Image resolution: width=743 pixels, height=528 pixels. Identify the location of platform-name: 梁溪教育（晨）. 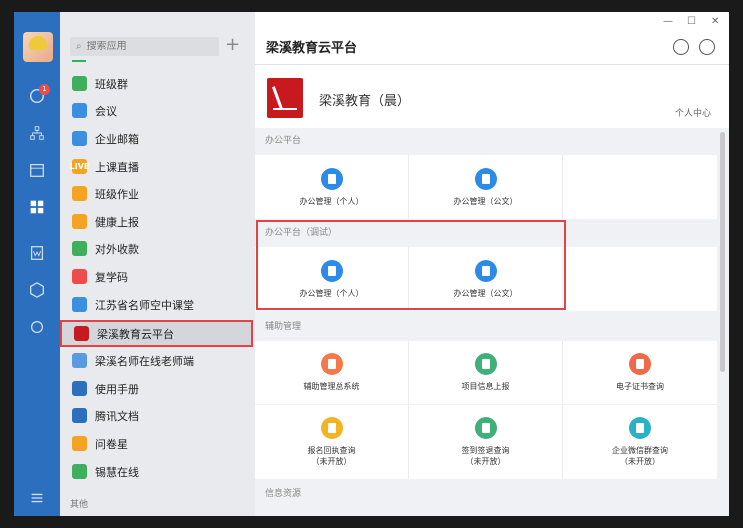
(365, 101).